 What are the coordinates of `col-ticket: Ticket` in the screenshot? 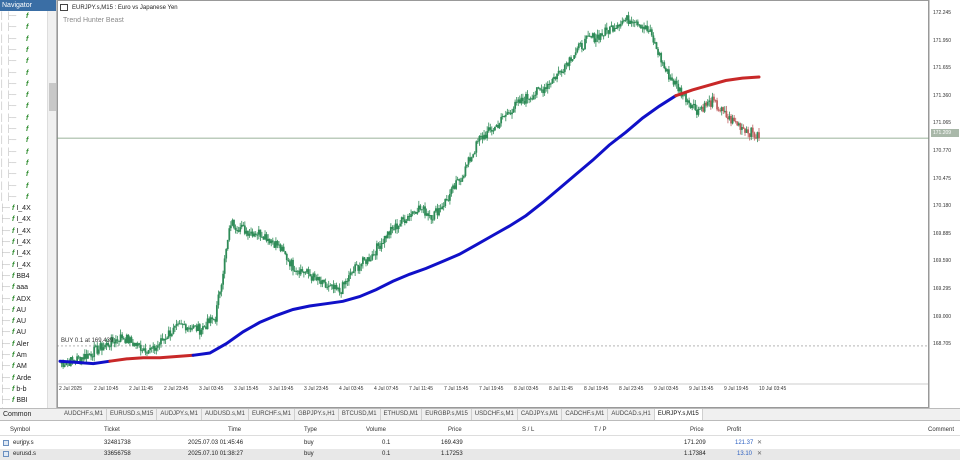 It's located at (112, 430).